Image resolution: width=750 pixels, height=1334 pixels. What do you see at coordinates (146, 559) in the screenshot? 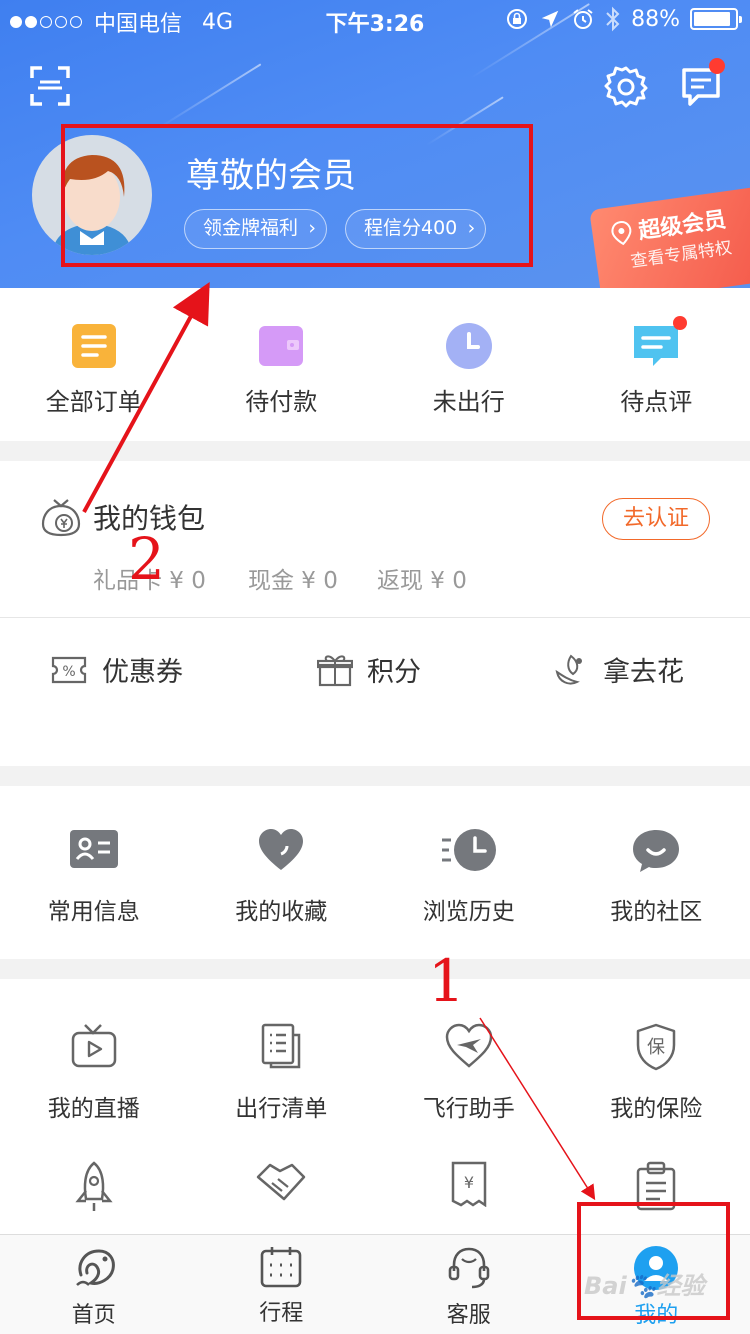
I see `annotation-step-2: 2` at bounding box center [146, 559].